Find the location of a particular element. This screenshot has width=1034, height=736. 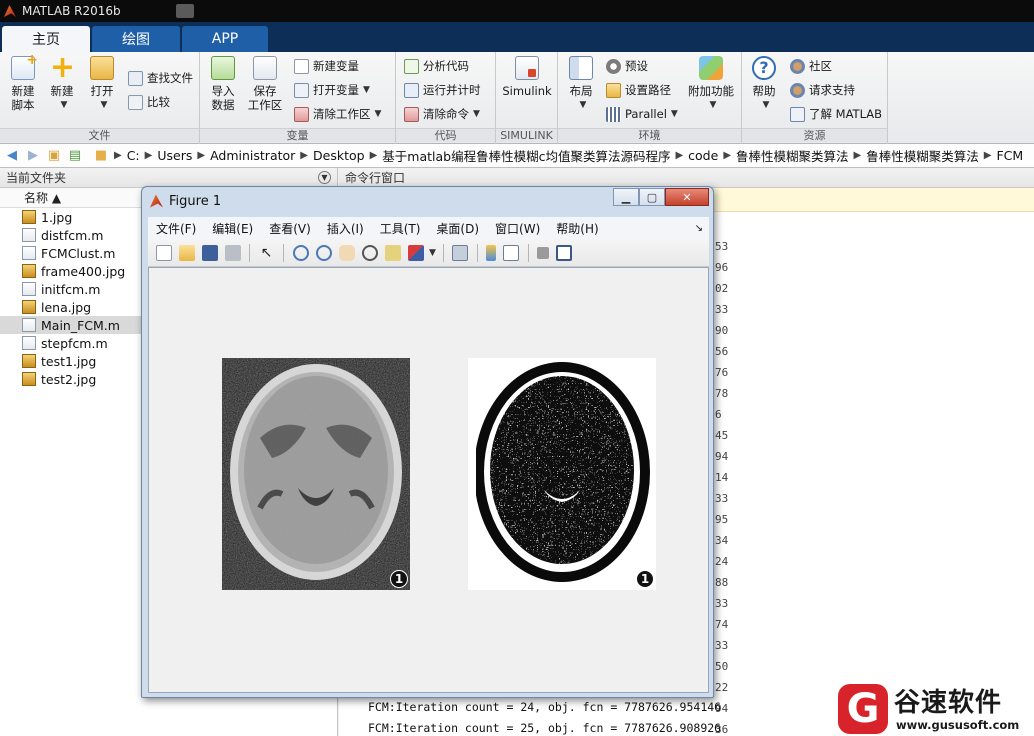

partial-output-digit: 95 is located at coordinates (722, 519).